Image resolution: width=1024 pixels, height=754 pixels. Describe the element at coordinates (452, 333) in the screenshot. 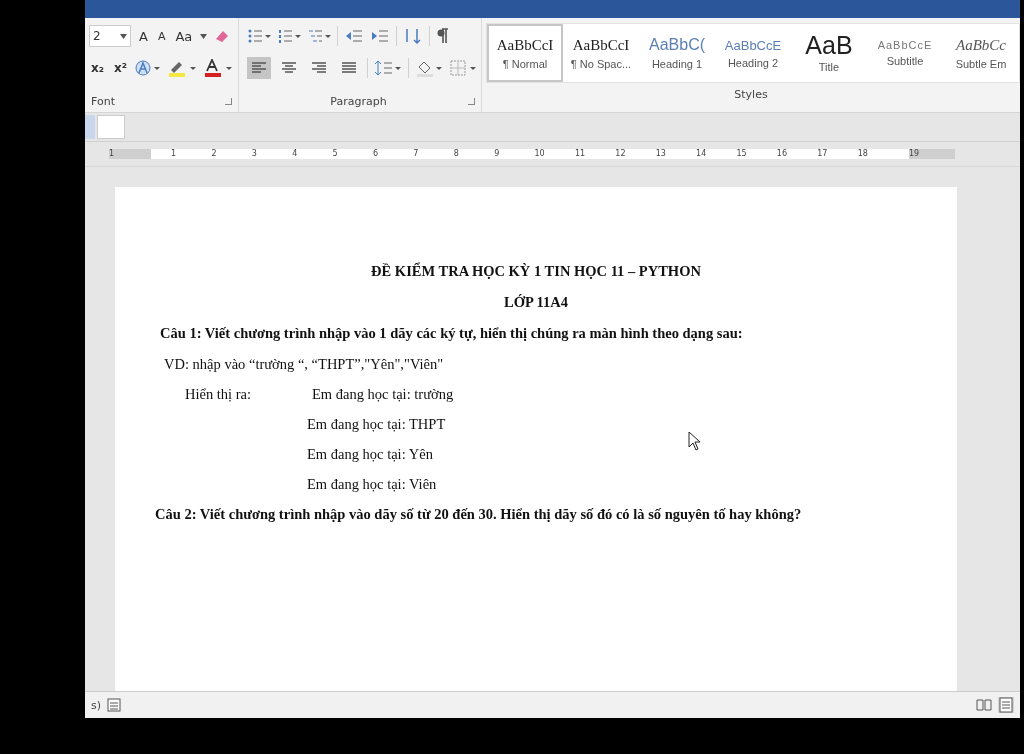

I see `question-text: Câu 1: Viết chương trình nhập vào 1 dãy các ký tự, hiển thị chúng ra màn hình theo dạng sau:` at that location.